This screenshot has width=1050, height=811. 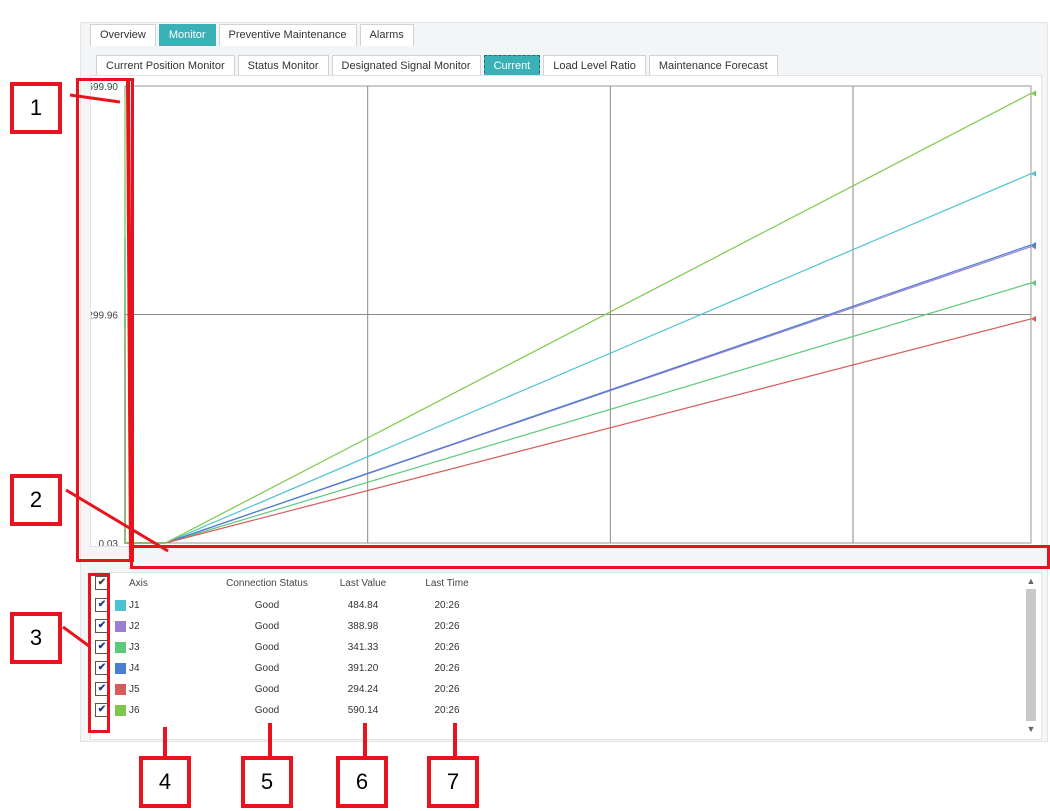 What do you see at coordinates (283, 66) in the screenshot?
I see `subtab-status-monitor: Status Monitor` at bounding box center [283, 66].